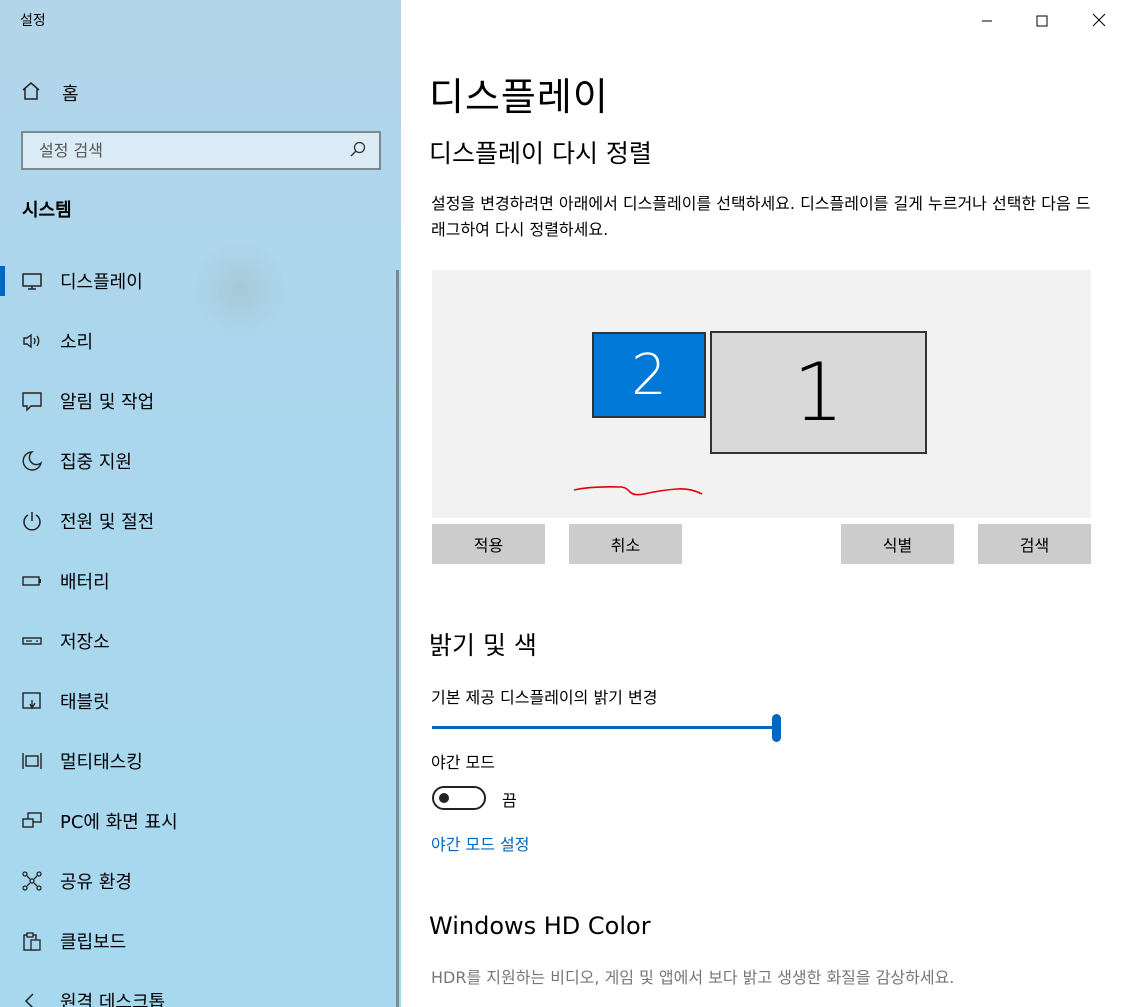 The height and width of the screenshot is (1007, 1129). What do you see at coordinates (540, 926) in the screenshot?
I see `hdr-section-title: Windows HD Color` at bounding box center [540, 926].